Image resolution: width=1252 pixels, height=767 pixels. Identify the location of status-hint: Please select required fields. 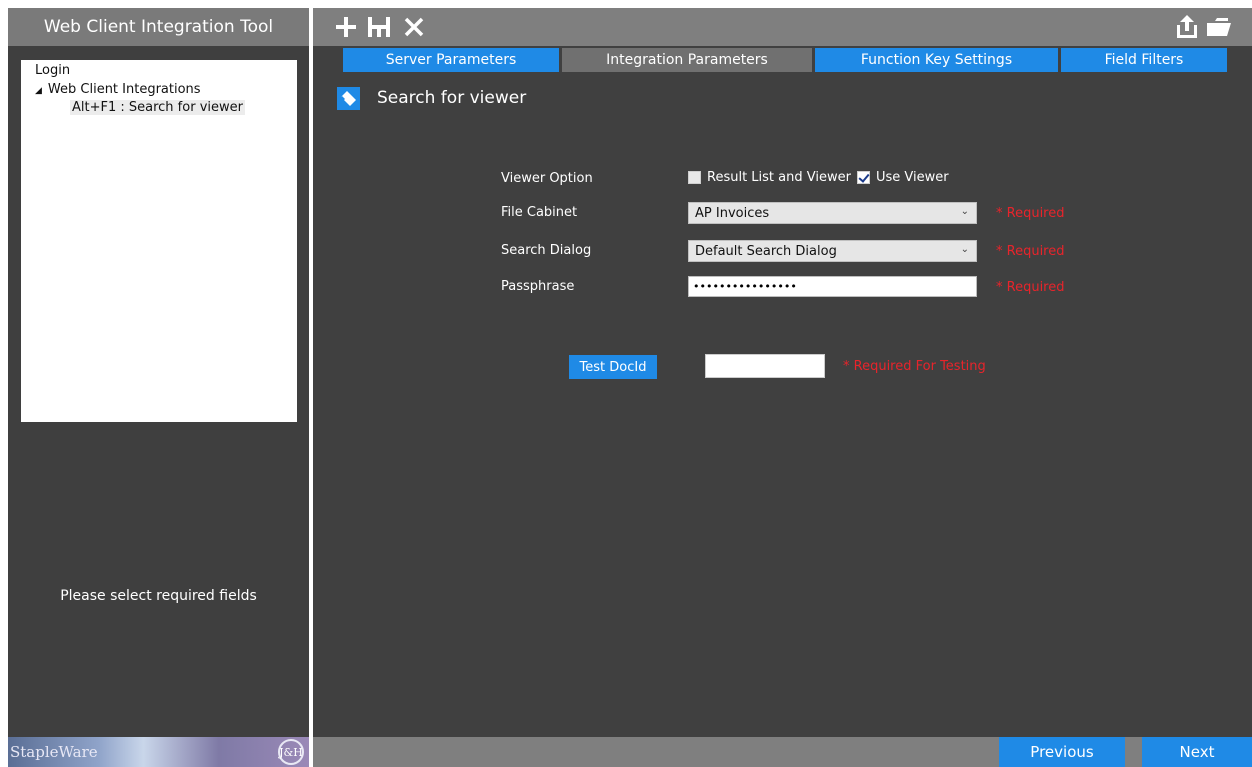
(158, 596).